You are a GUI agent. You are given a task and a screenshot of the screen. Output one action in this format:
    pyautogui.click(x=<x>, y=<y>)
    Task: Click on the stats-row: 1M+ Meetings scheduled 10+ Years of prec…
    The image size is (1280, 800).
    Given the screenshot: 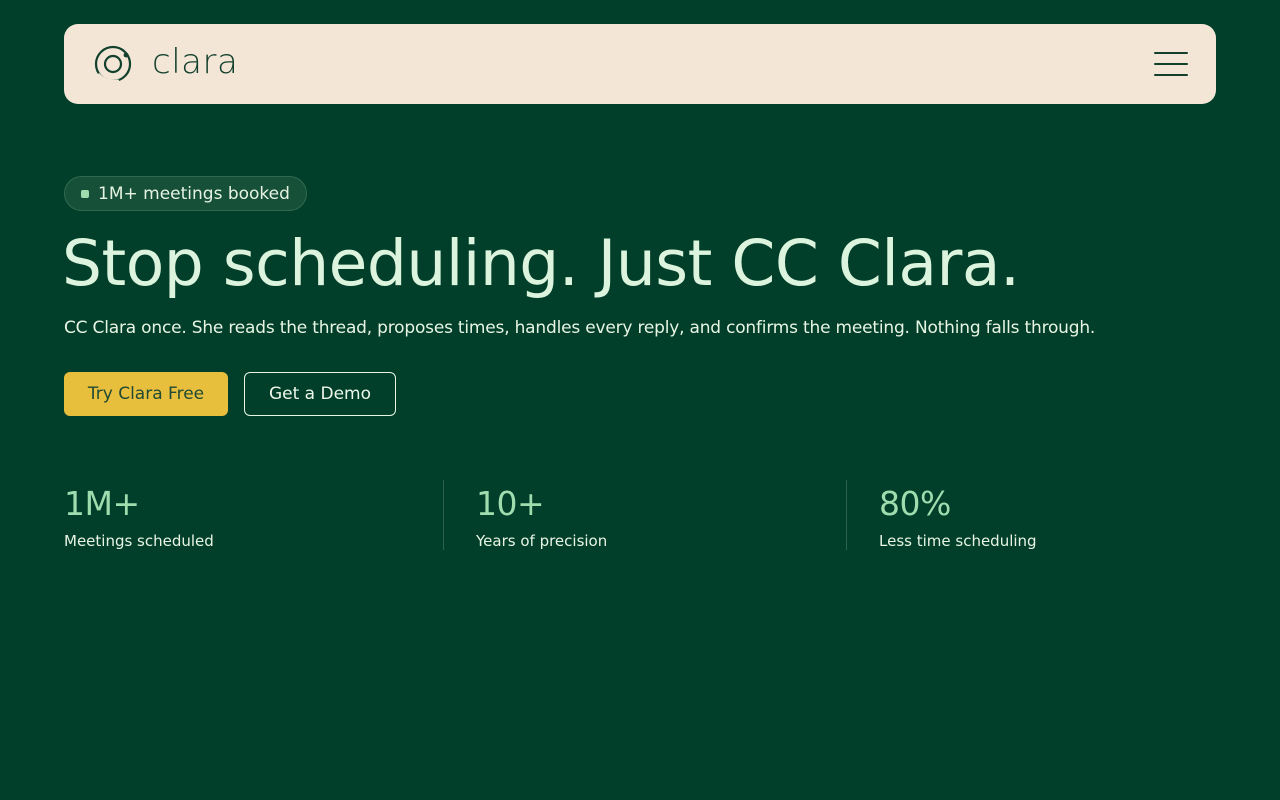 What is the action you would take?
    pyautogui.click(x=640, y=515)
    